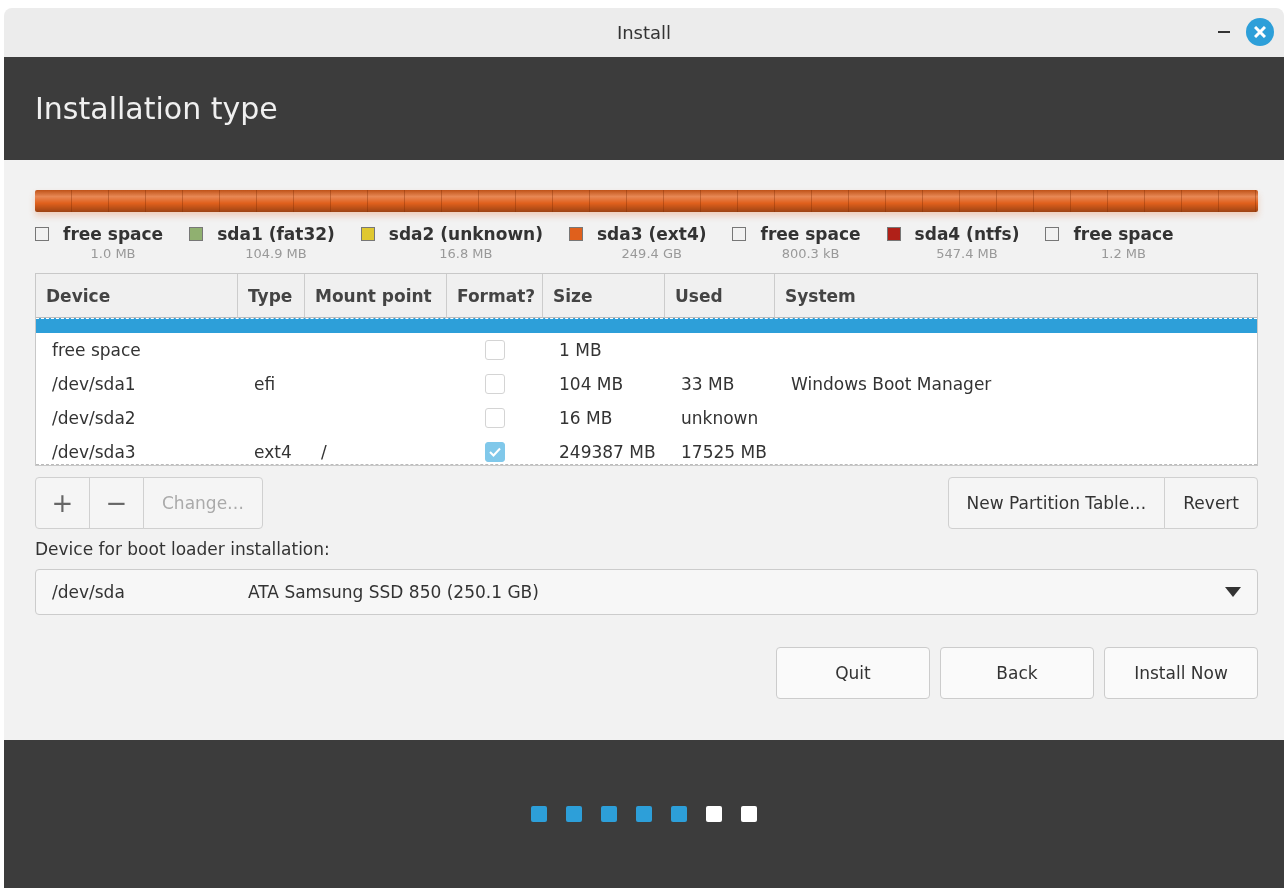 This screenshot has height=888, width=1288. I want to click on quit-button: Quit, so click(853, 673).